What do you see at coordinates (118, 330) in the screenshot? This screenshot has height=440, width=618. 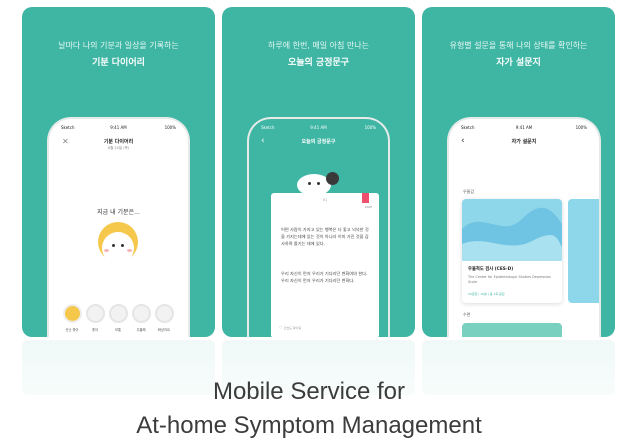 I see `mood-option-label: 보통` at bounding box center [118, 330].